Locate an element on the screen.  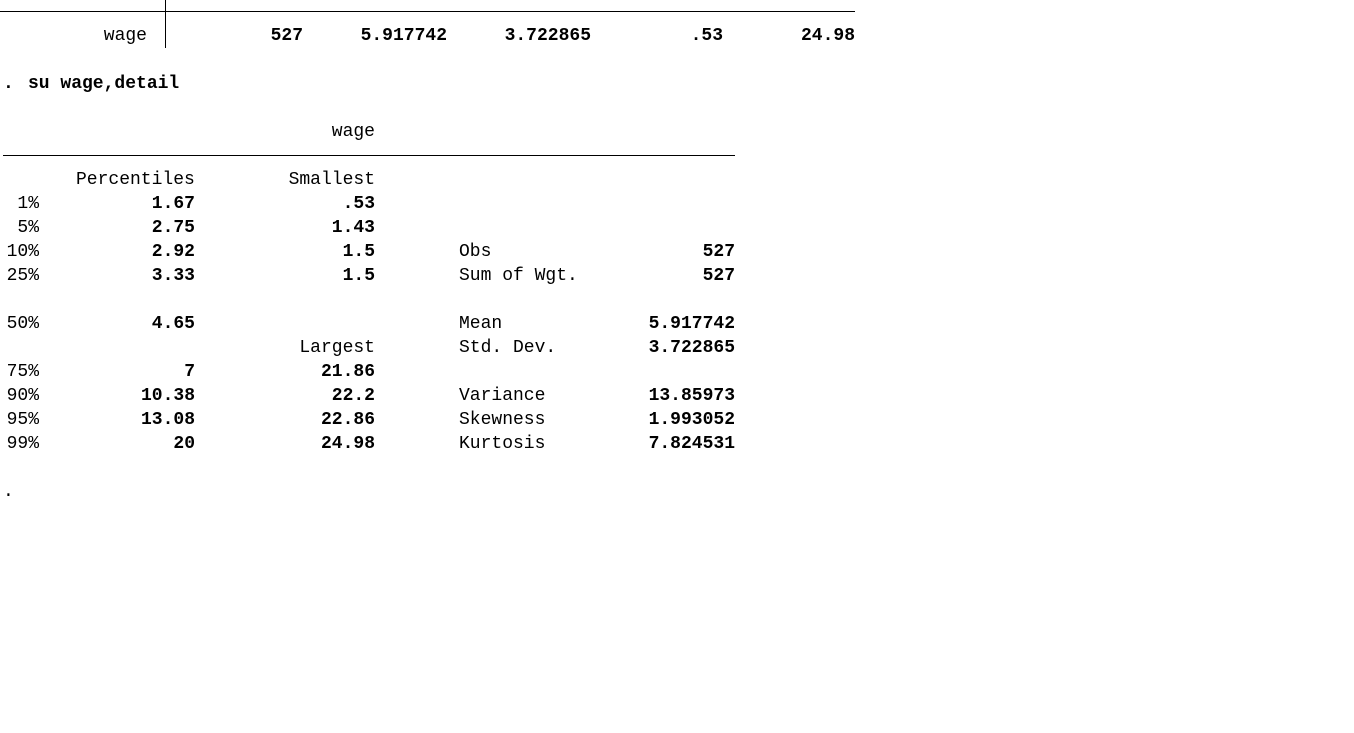
largest-value: 24.98 is located at coordinates (347, 444).